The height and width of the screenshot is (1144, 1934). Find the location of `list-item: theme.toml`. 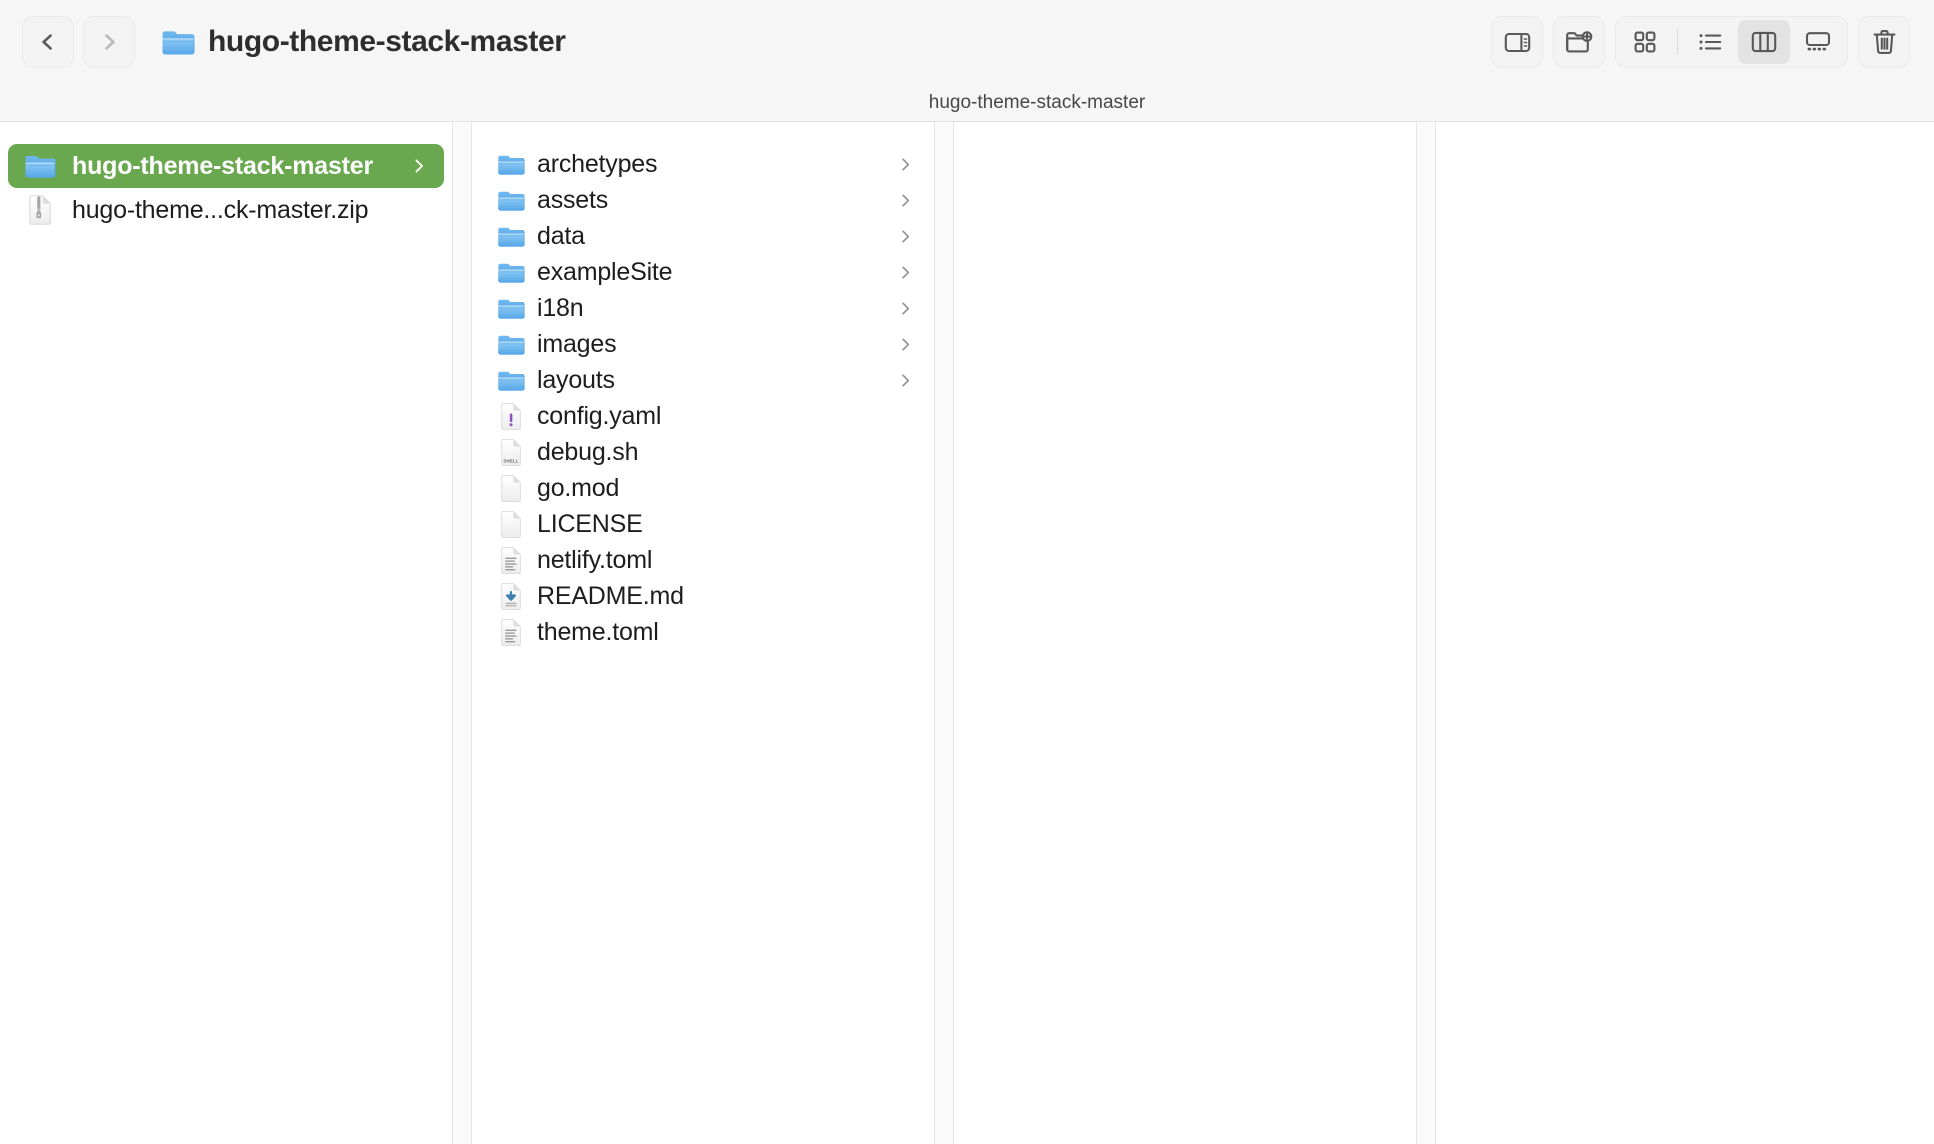

list-item: theme.toml is located at coordinates (703, 632).